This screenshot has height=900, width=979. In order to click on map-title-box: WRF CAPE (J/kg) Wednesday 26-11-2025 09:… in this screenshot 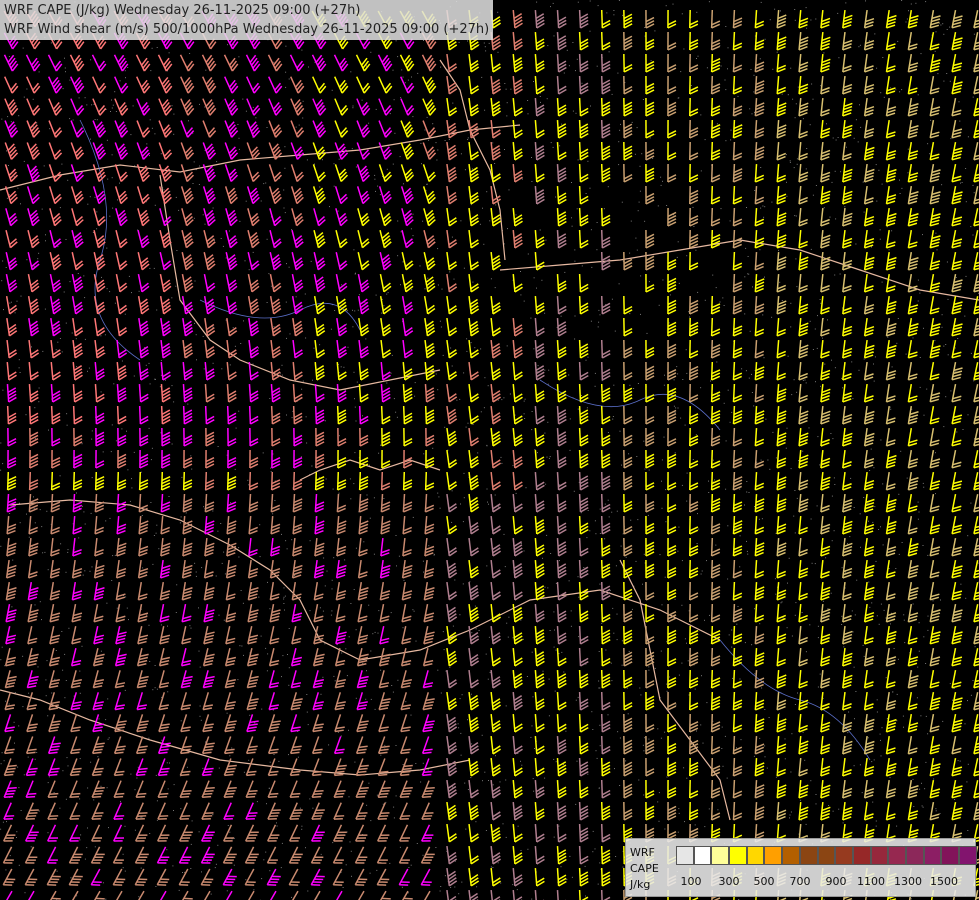, I will do `click(247, 20)`.